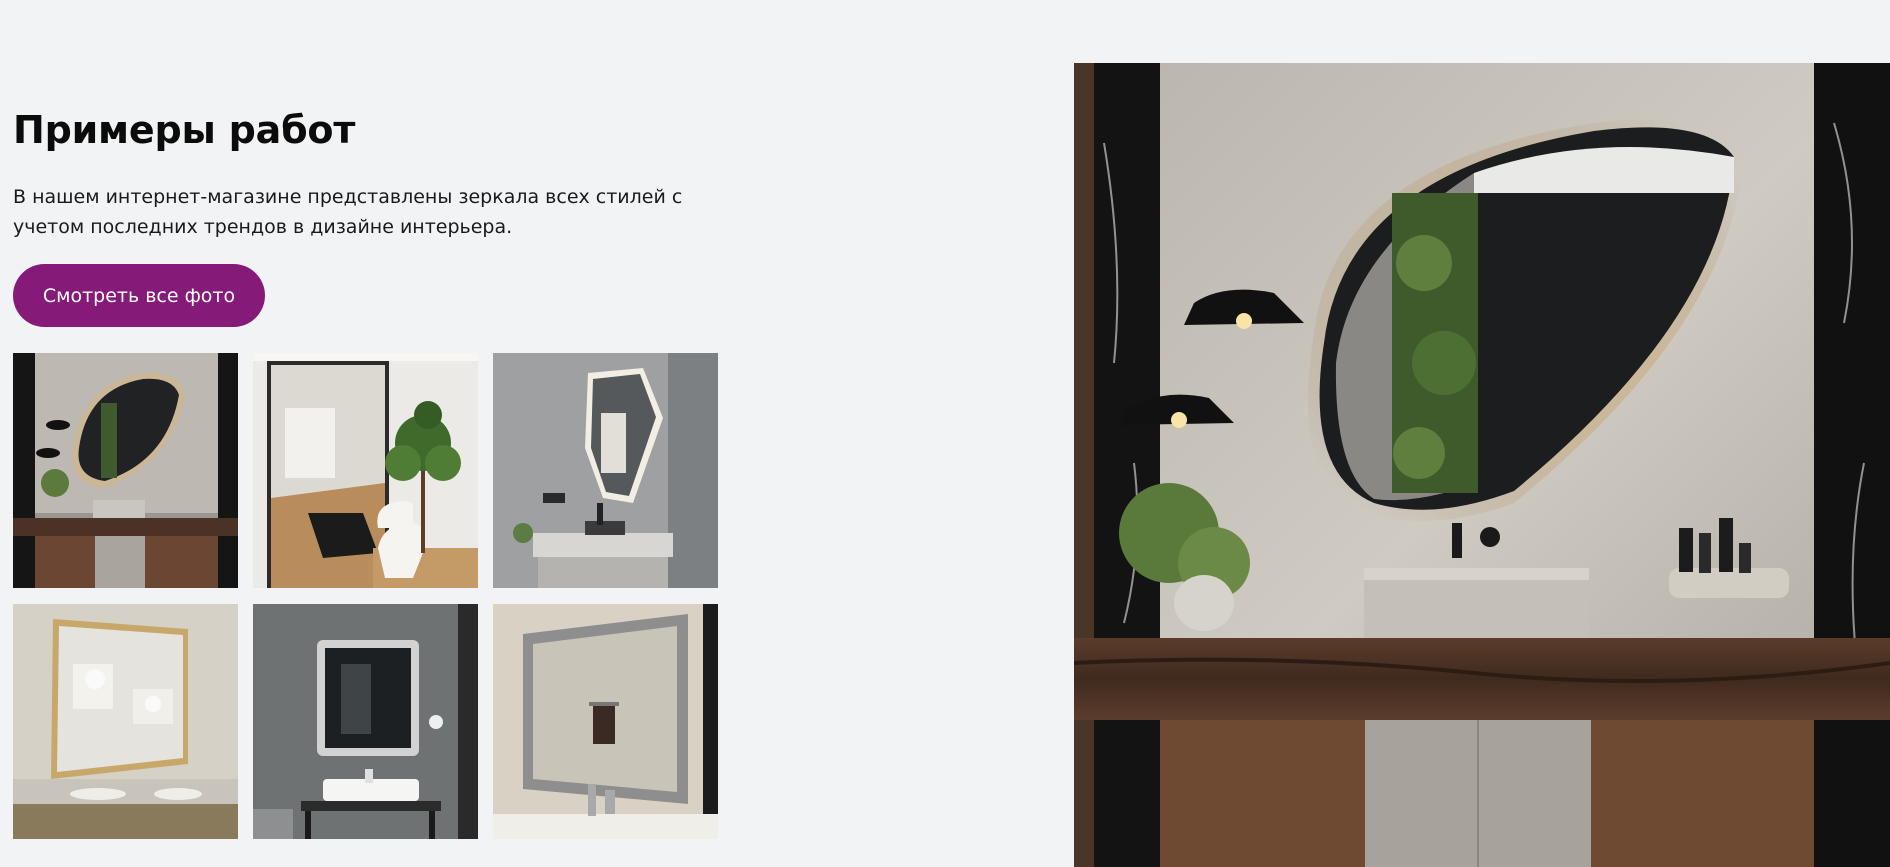 The image size is (1890, 867). I want to click on photo-silver-baroque-mirror-icon, so click(605, 721).